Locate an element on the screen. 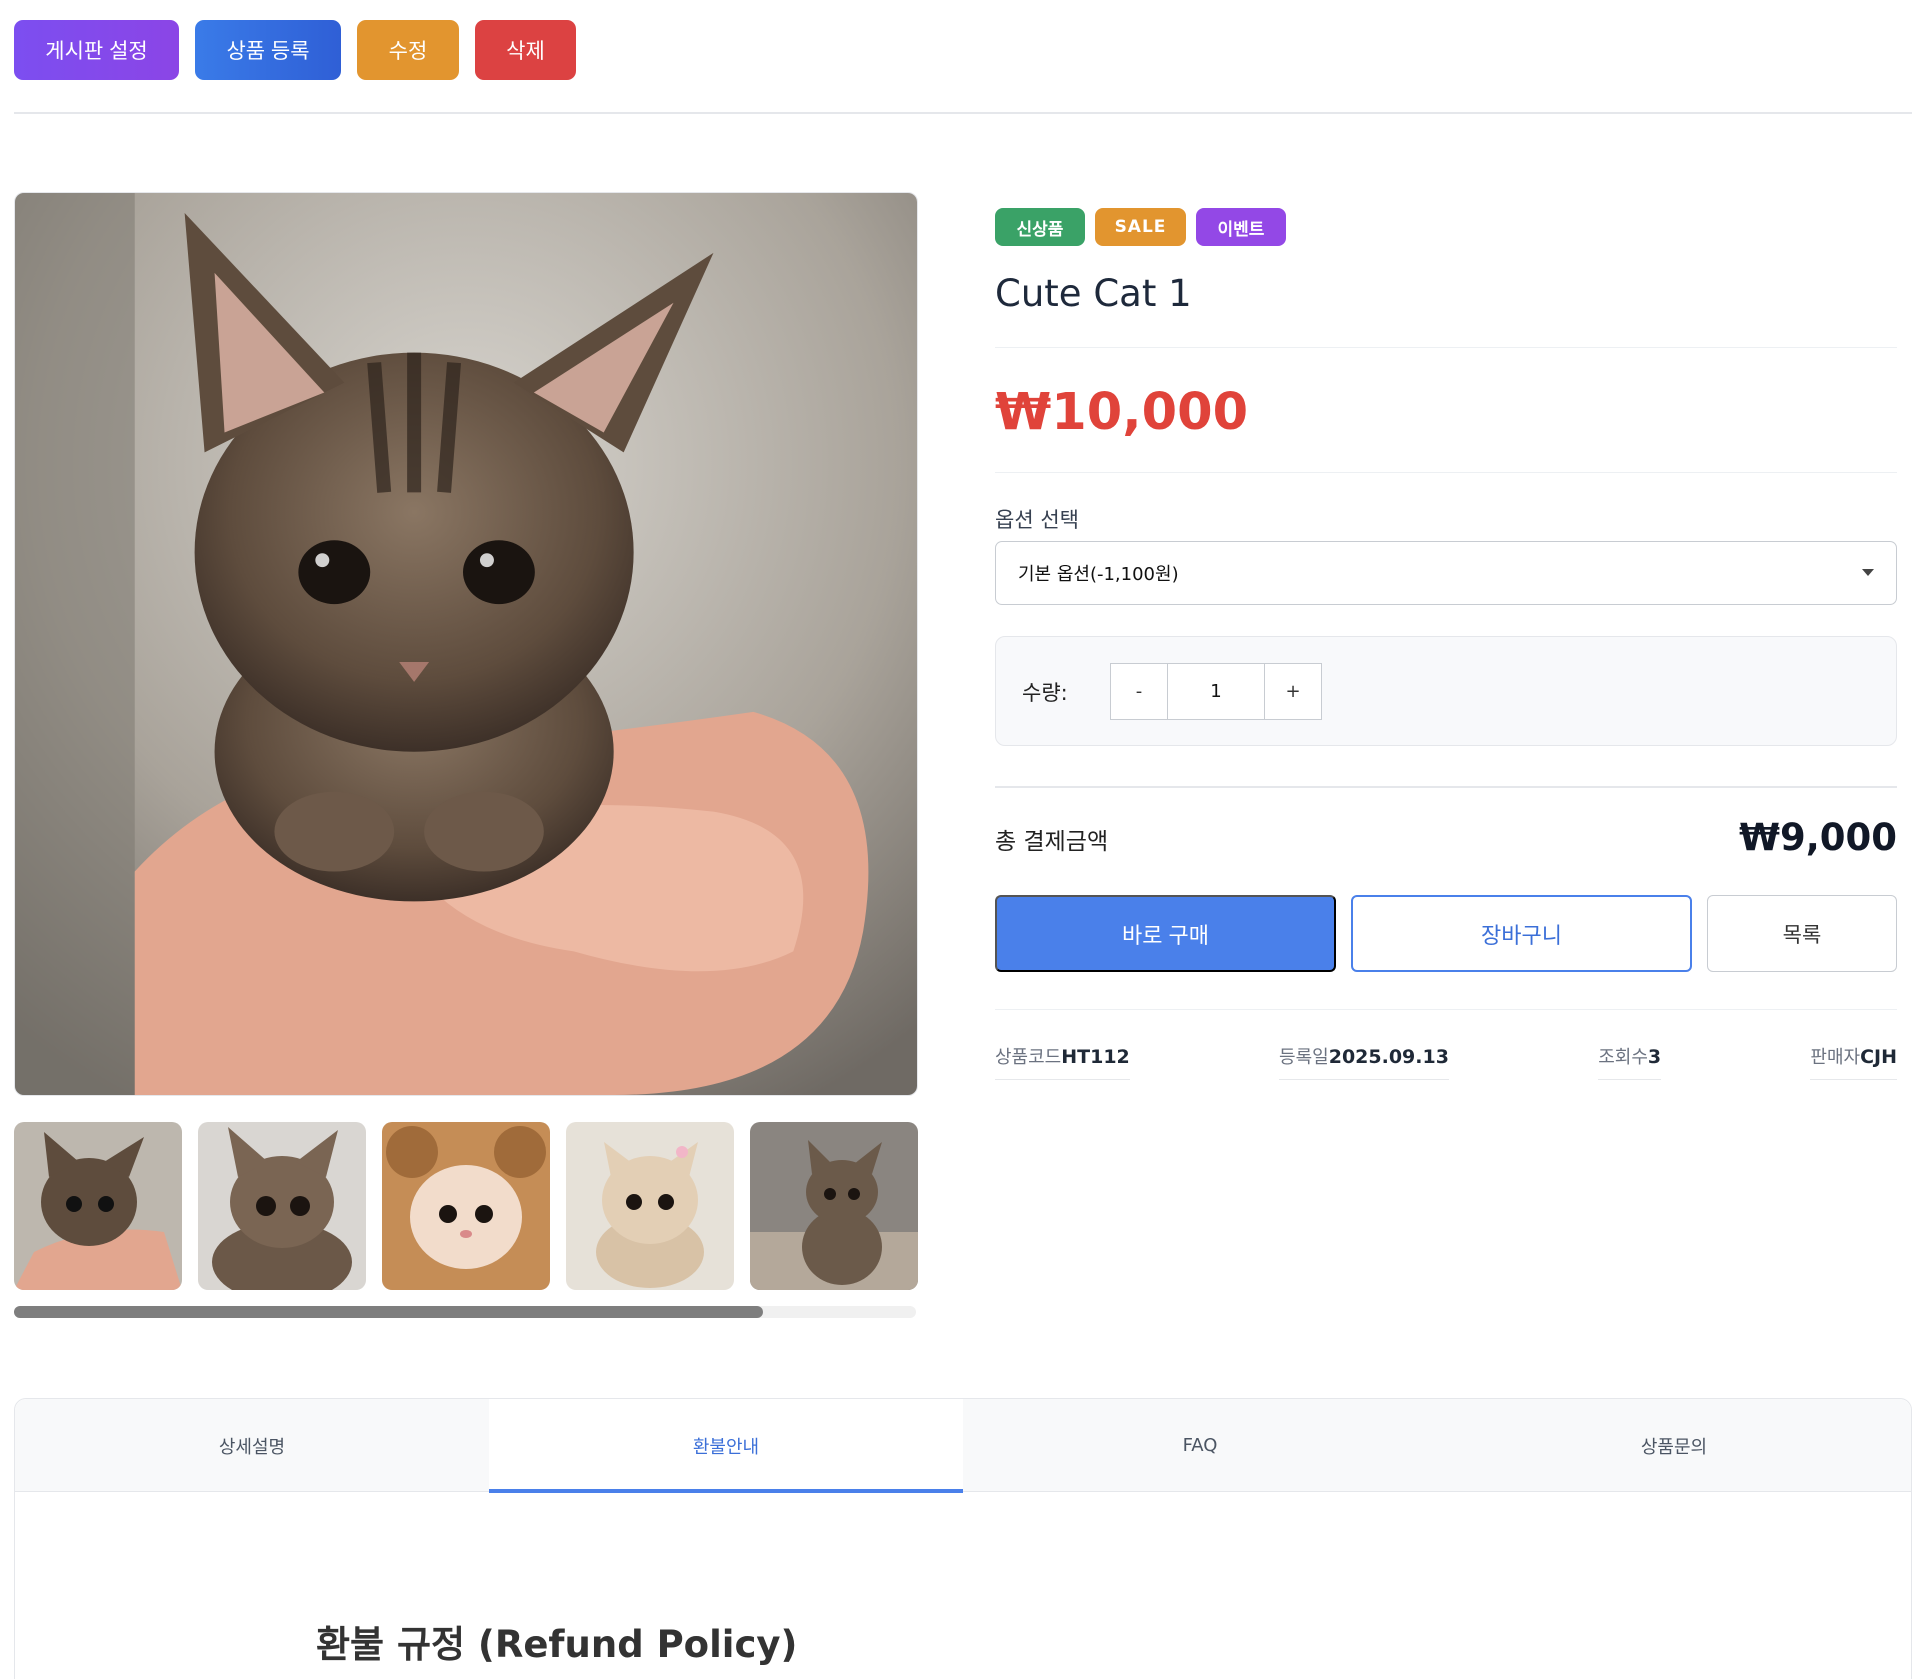  meta-views: 조회수 3 is located at coordinates (1630, 1061).